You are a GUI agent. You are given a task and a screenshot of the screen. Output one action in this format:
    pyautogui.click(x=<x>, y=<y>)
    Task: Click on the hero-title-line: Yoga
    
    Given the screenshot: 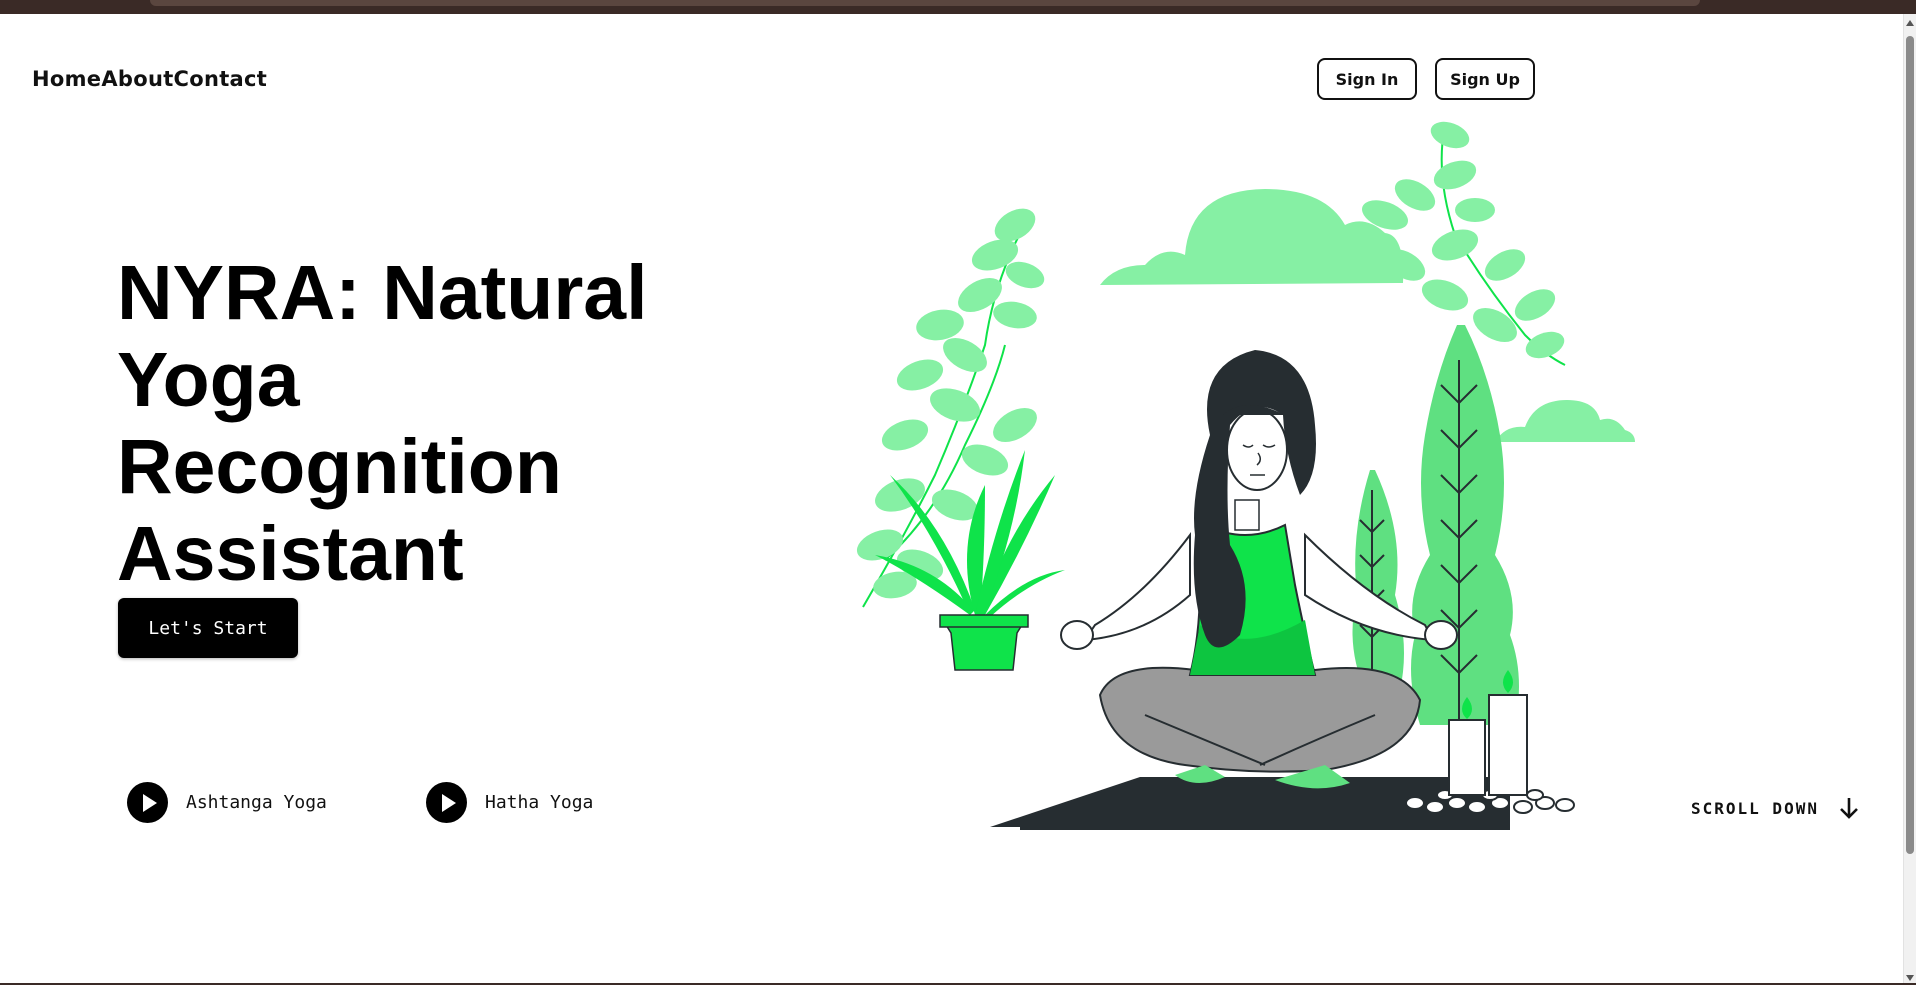 What is the action you would take?
    pyautogui.click(x=208, y=380)
    